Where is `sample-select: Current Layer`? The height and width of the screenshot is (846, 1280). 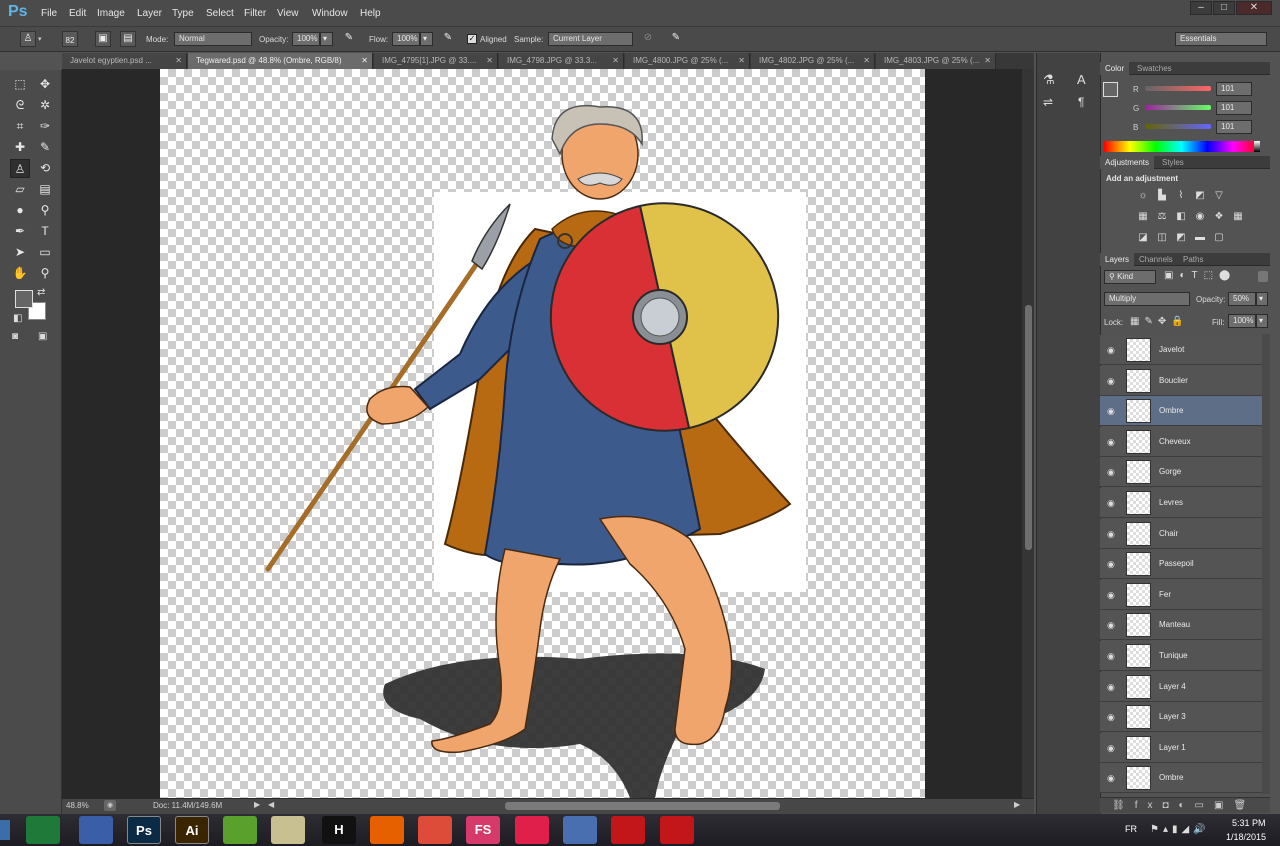
sample-select: Current Layer is located at coordinates (590, 39).